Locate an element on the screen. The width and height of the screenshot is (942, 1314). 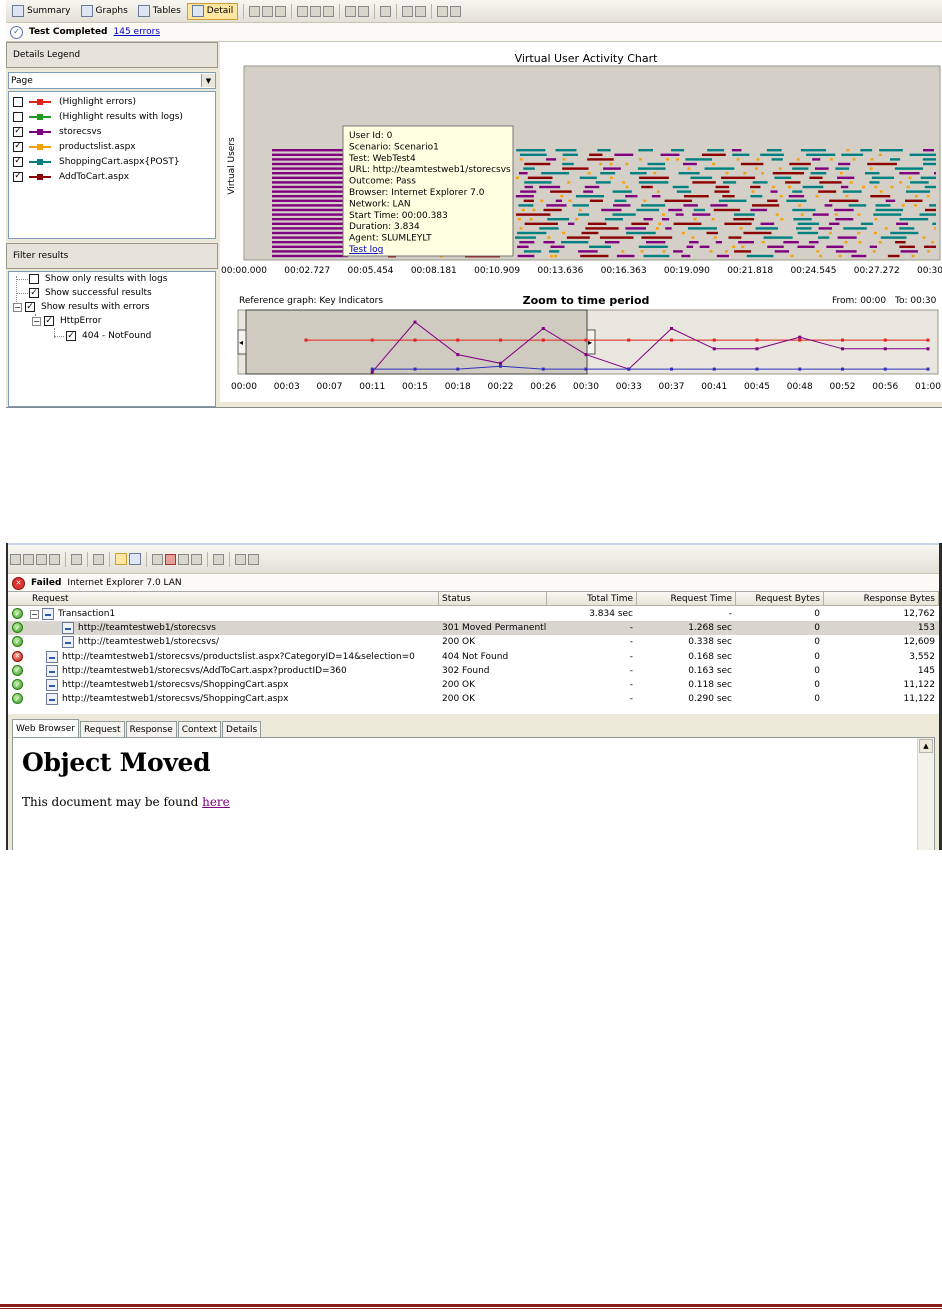
tables-button: Tables is located at coordinates (159, 11).